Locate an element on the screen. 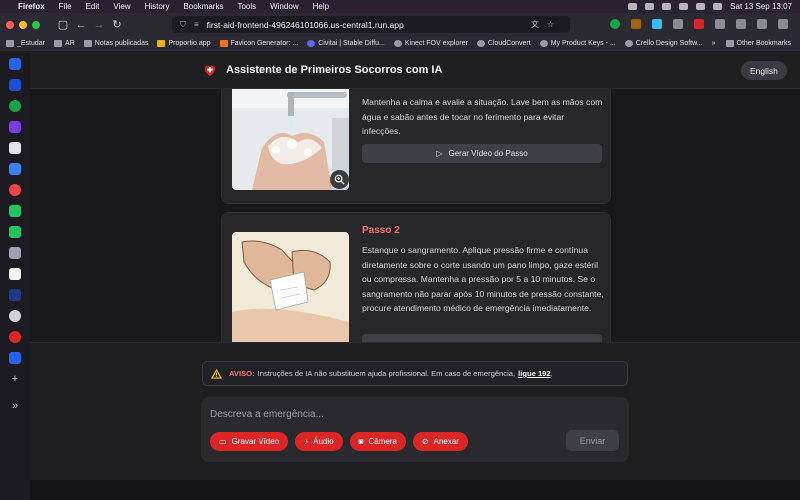 This screenshot has width=800, height=500. forward-arrow-icon: → is located at coordinates (99, 25).